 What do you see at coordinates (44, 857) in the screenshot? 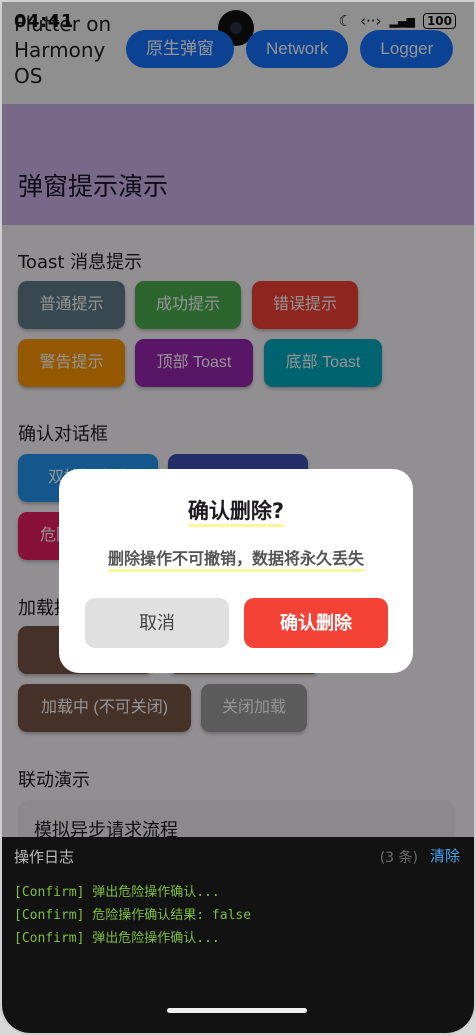
I see `log-title: 操作日志` at bounding box center [44, 857].